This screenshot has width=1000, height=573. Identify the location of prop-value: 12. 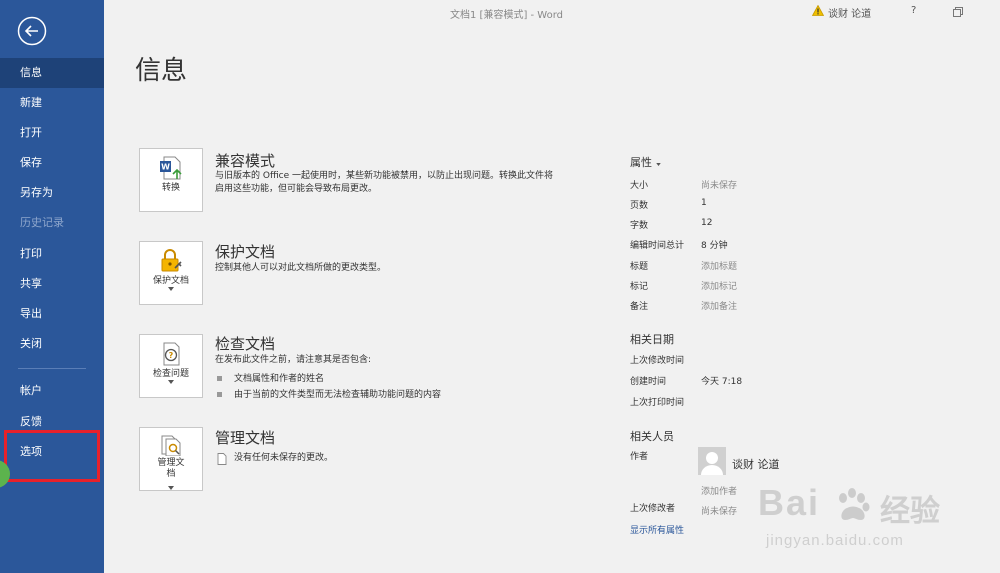
(707, 223).